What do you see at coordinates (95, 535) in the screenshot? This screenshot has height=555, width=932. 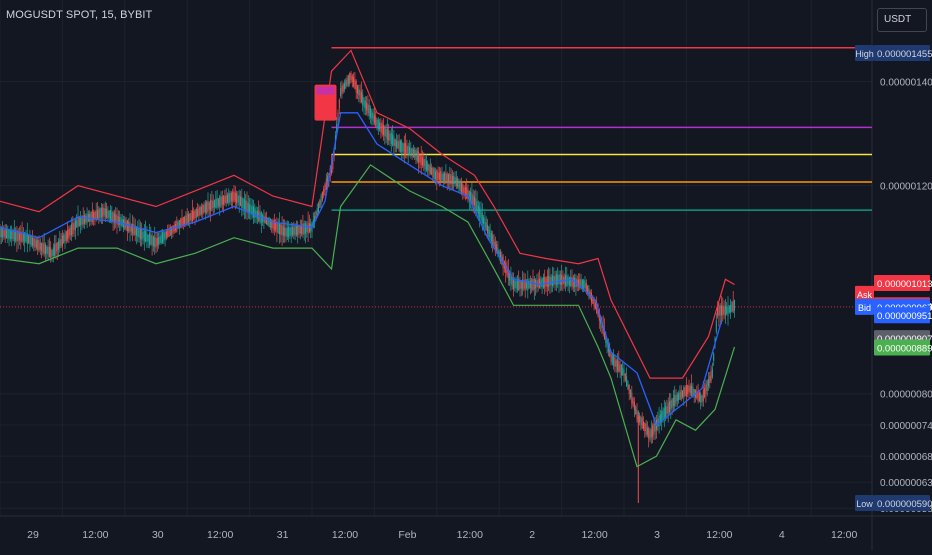 I see `x-tick-label-1: 12:00` at bounding box center [95, 535].